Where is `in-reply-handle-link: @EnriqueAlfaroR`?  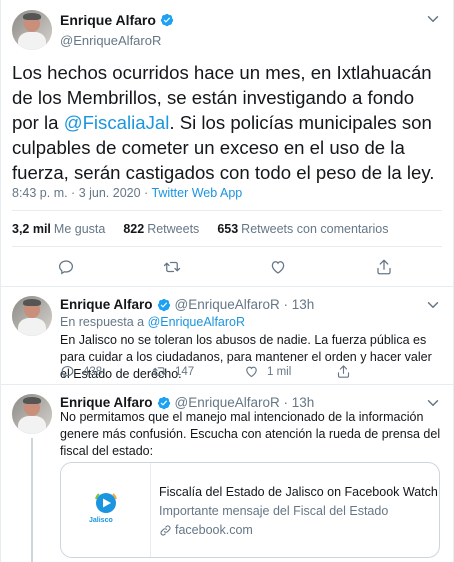 in-reply-handle-link: @EnriqueAlfaroR is located at coordinates (196, 322).